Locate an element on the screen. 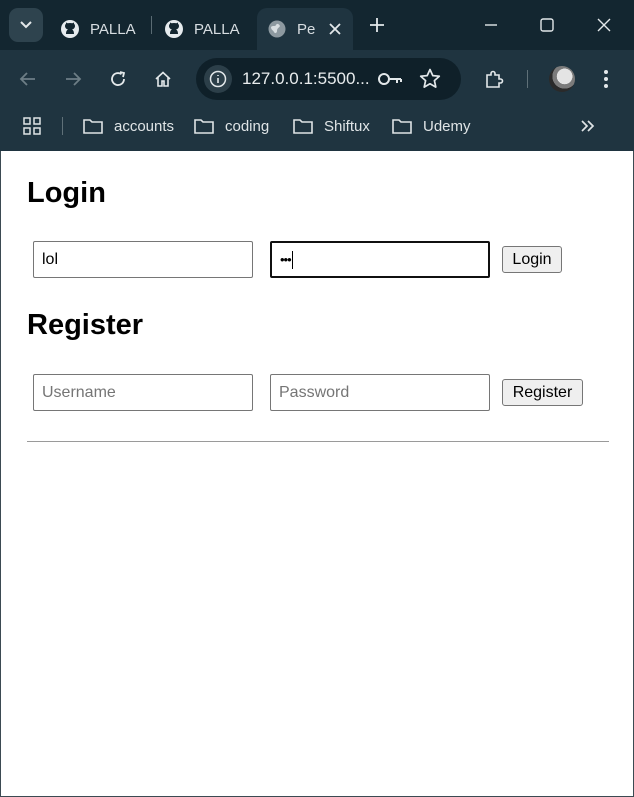 The width and height of the screenshot is (634, 797). forward-button is located at coordinates (73, 79).